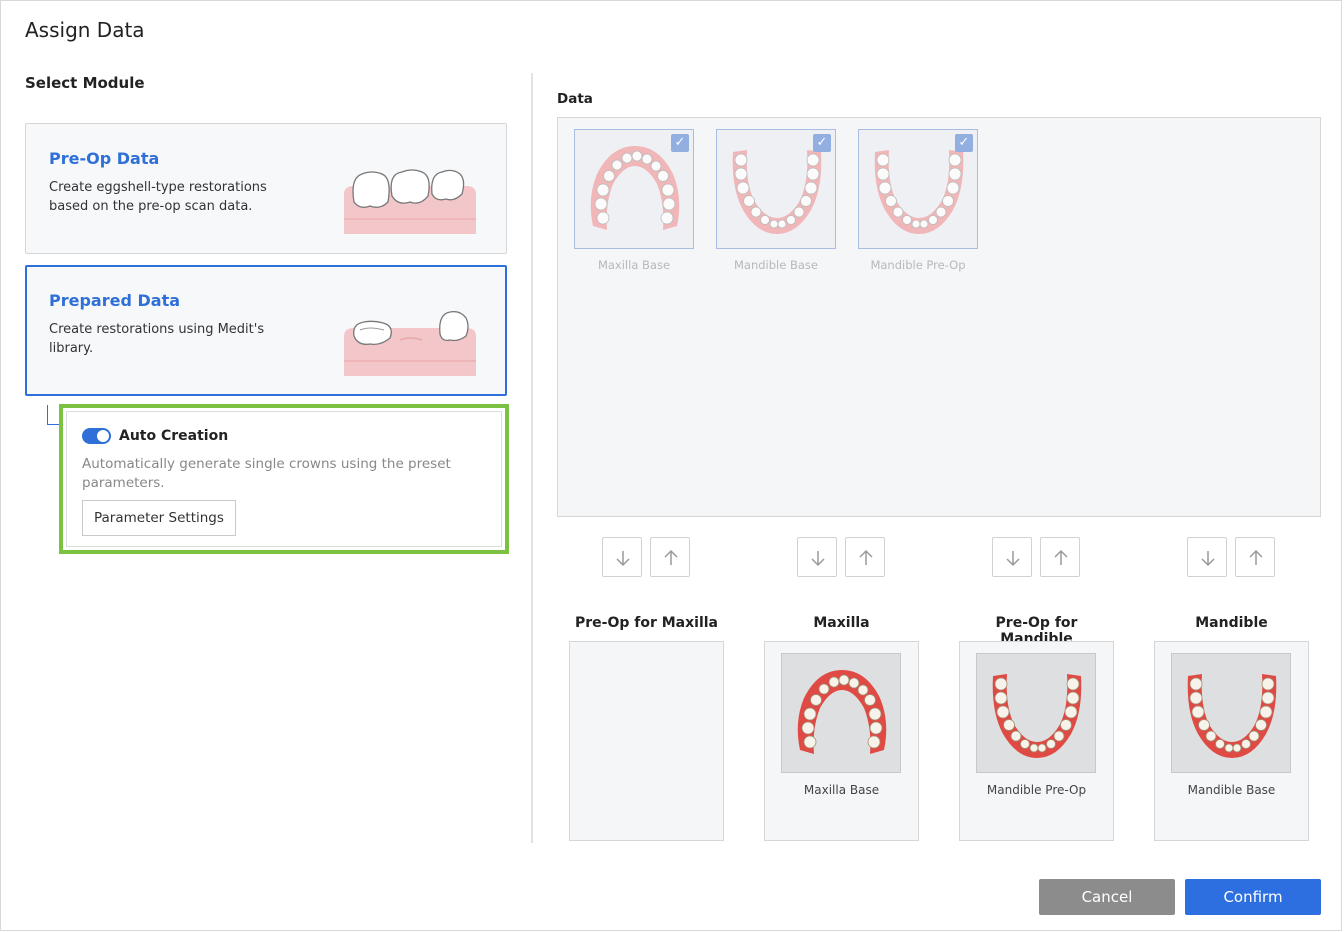 Image resolution: width=1344 pixels, height=932 pixels. Describe the element at coordinates (634, 265) in the screenshot. I see `data-thumbnail-label: Maxilla Base` at that location.